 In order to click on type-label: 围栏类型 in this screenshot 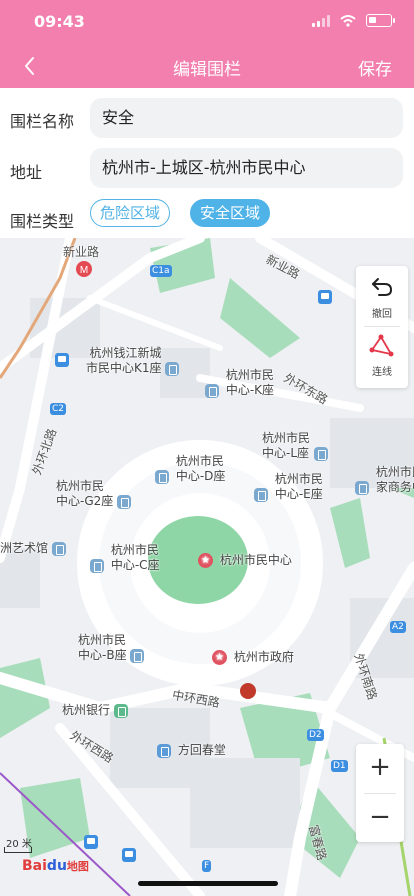, I will do `click(42, 221)`.